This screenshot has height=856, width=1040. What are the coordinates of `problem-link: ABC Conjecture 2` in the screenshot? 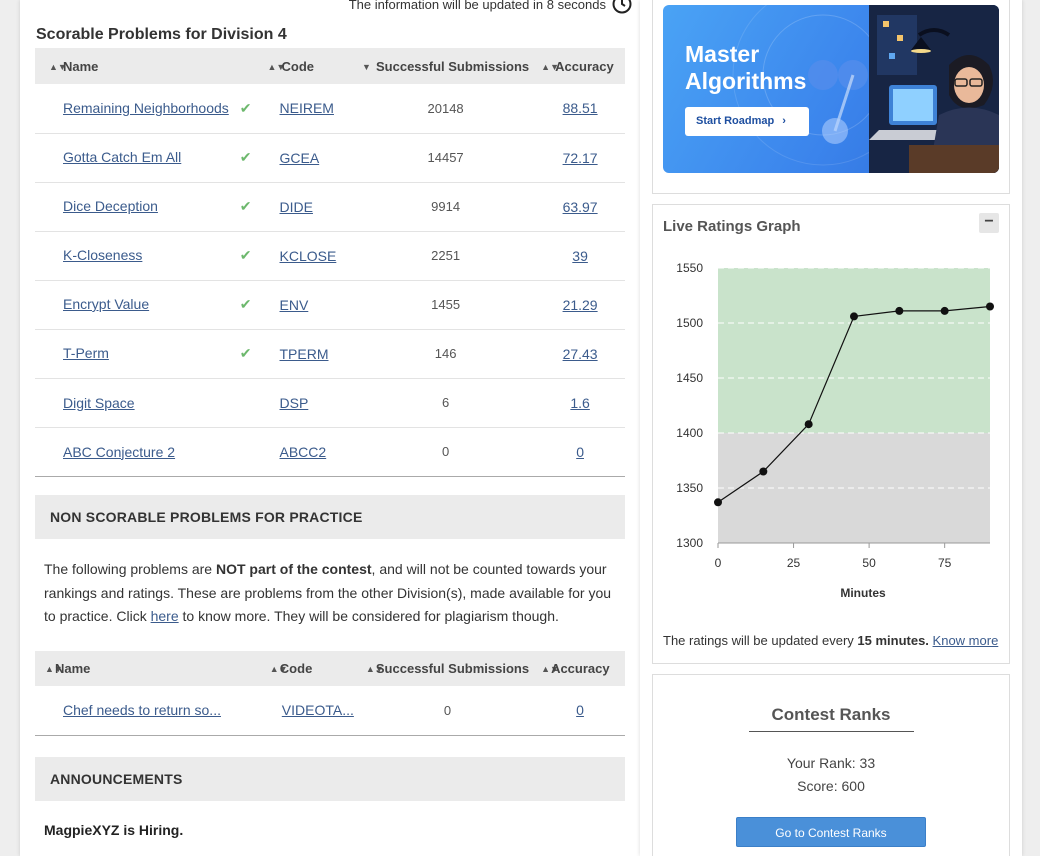 It's located at (119, 452).